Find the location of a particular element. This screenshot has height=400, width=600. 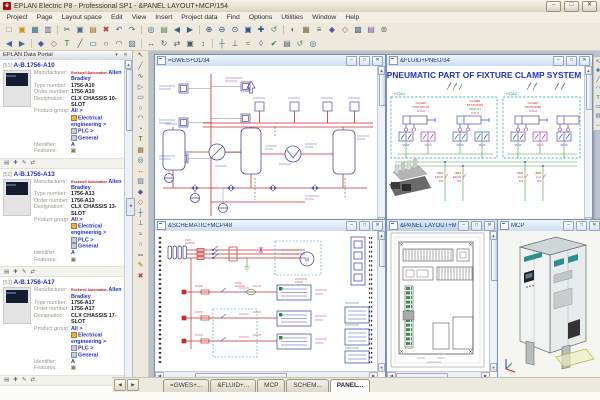

hatch-icon: ▨ is located at coordinates (141, 182).